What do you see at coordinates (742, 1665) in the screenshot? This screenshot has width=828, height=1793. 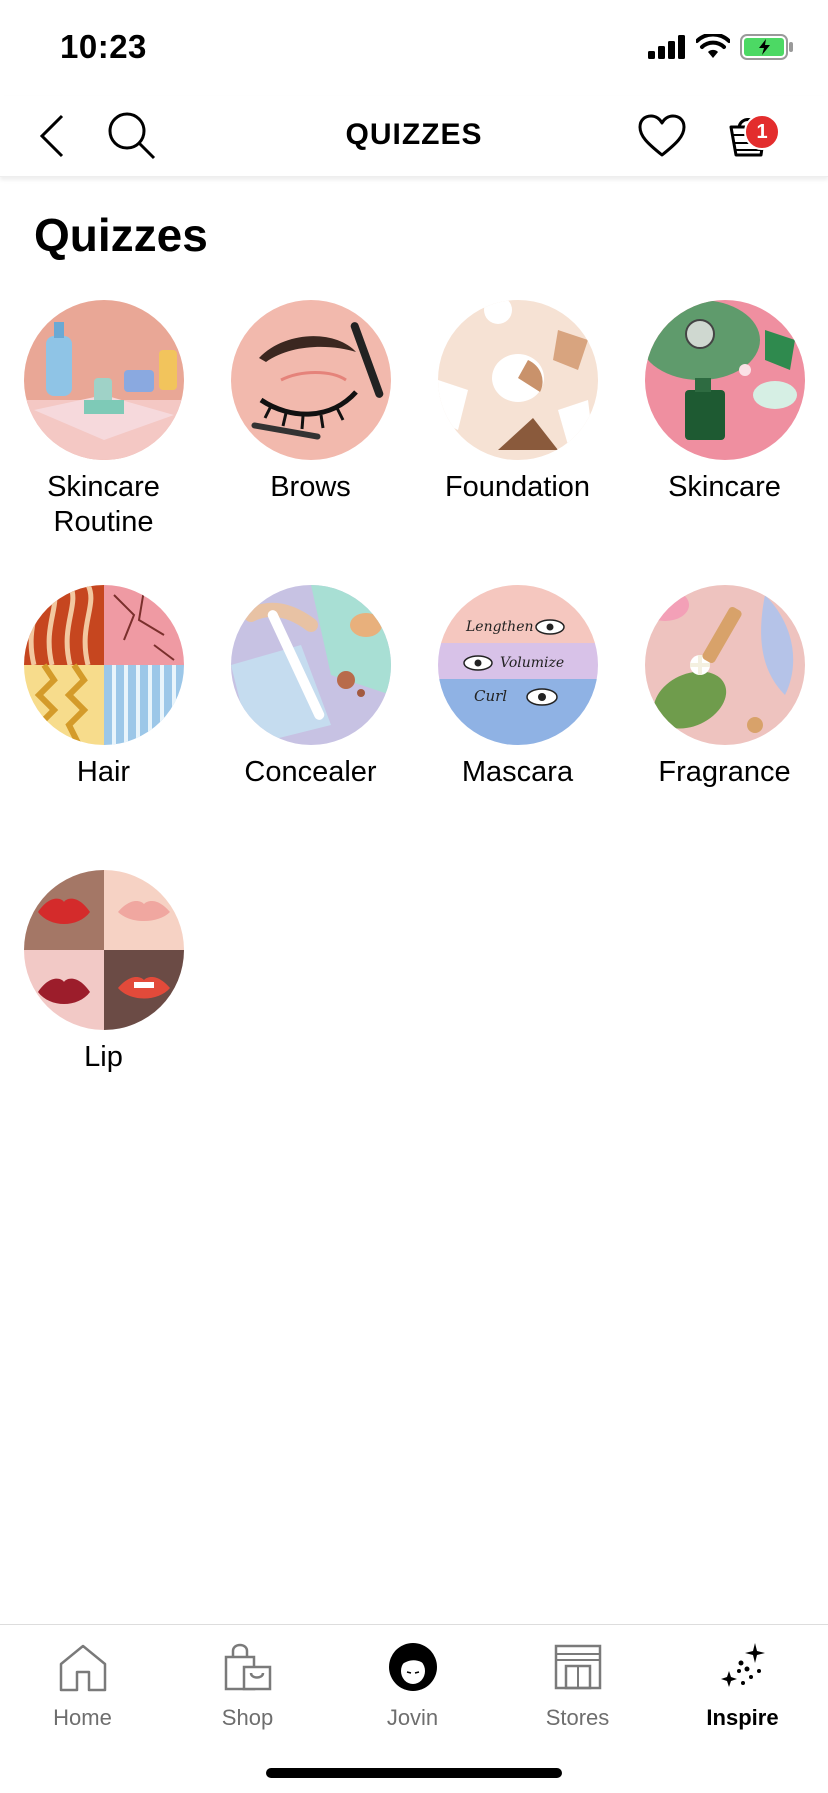 I see `sparkle-icon` at bounding box center [742, 1665].